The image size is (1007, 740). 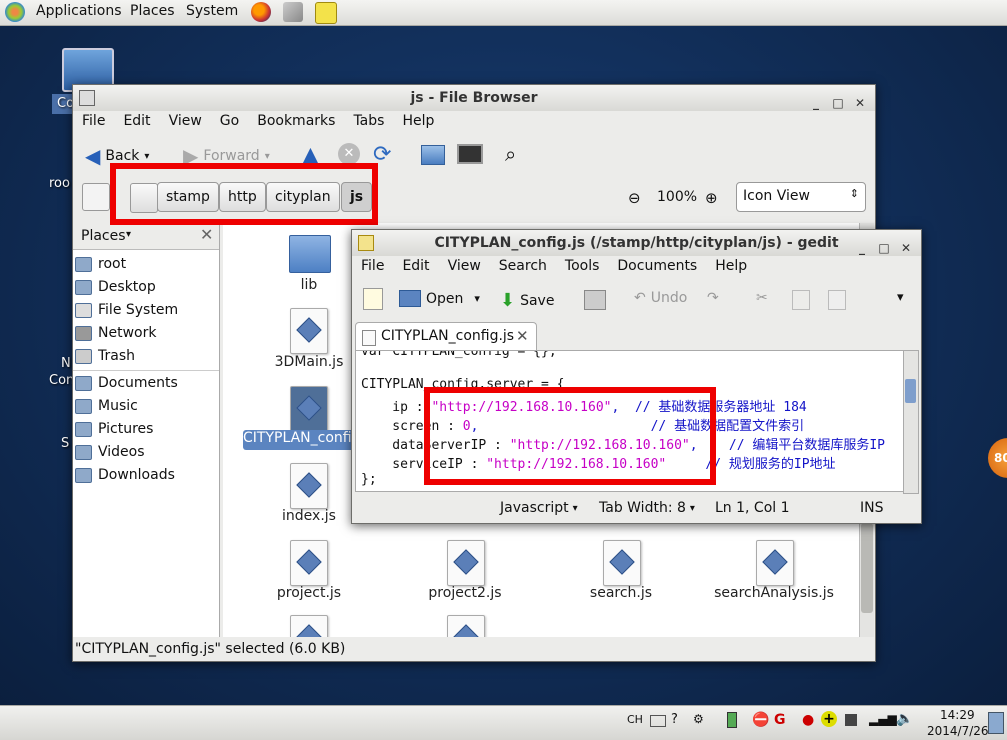 What do you see at coordinates (780, 720) in the screenshot?
I see `app-g-icon: G` at bounding box center [780, 720].